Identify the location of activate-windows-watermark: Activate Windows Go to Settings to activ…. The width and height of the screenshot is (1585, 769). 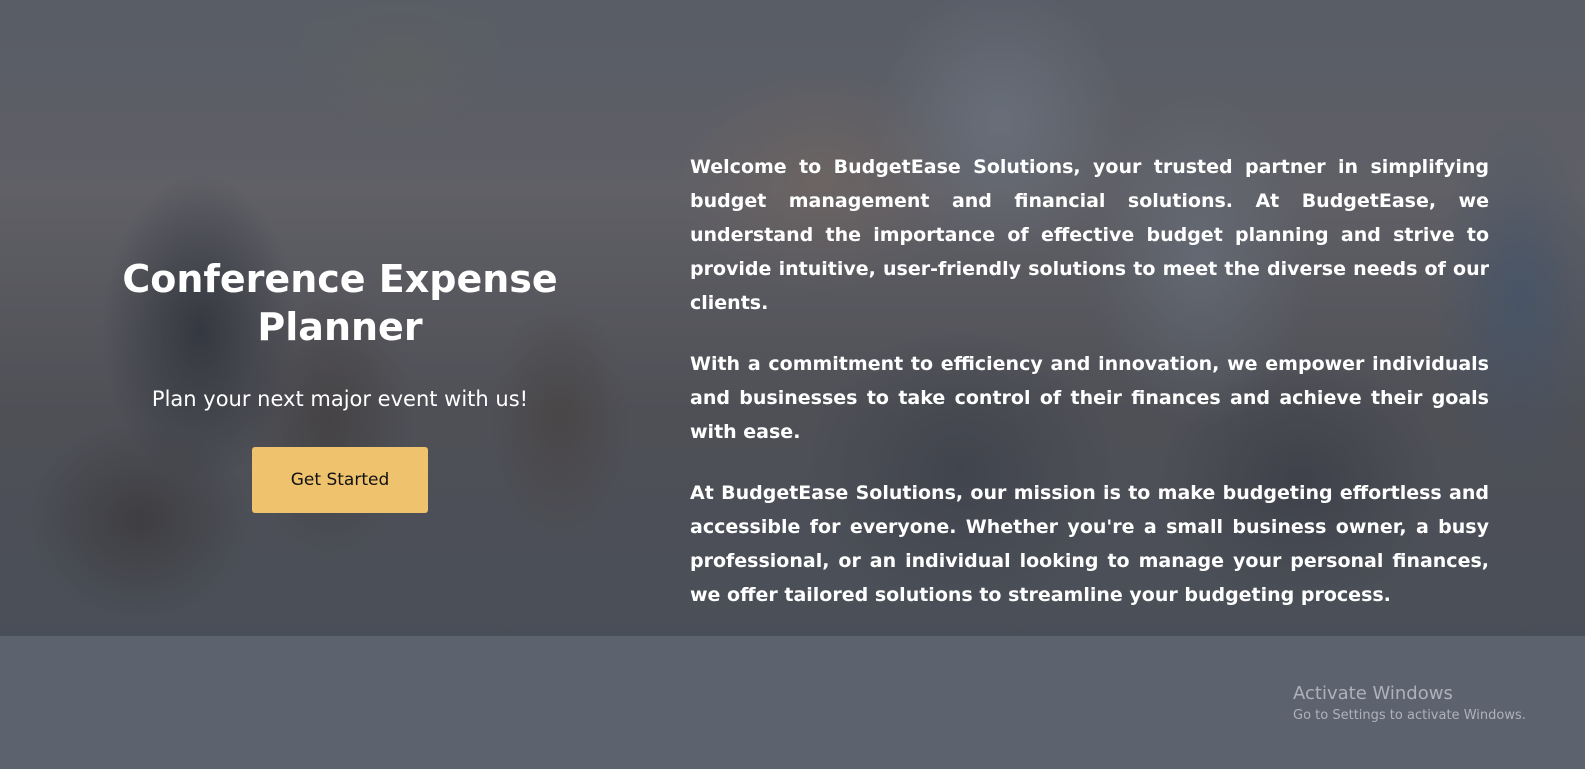
(1409, 704).